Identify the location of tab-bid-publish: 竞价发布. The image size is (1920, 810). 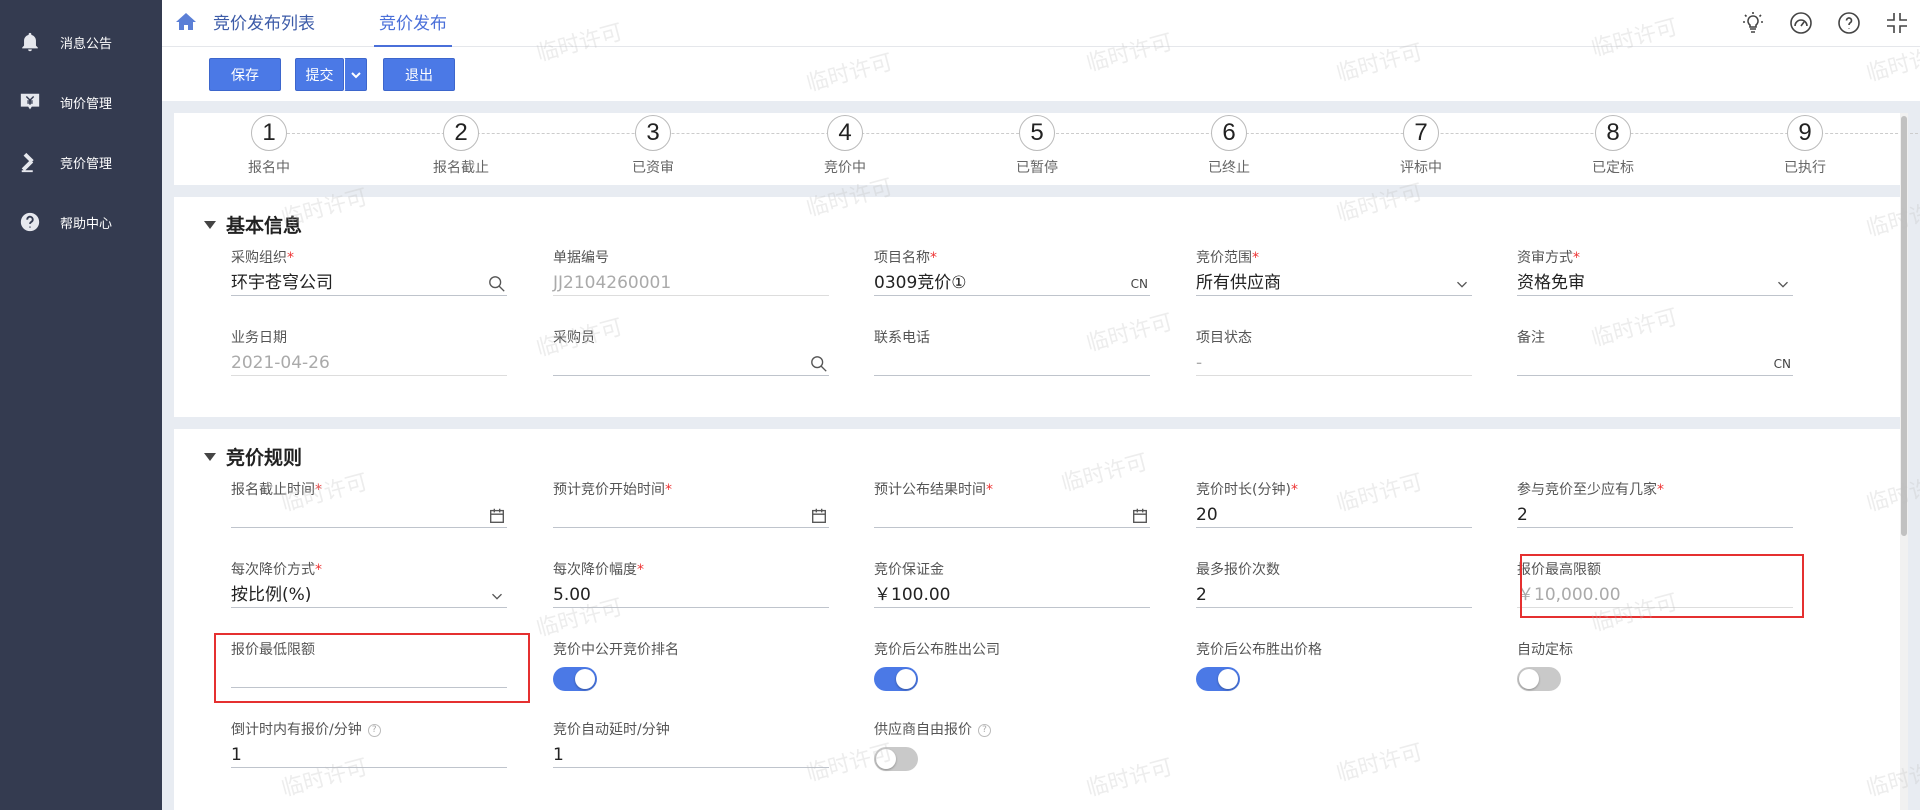
(413, 23).